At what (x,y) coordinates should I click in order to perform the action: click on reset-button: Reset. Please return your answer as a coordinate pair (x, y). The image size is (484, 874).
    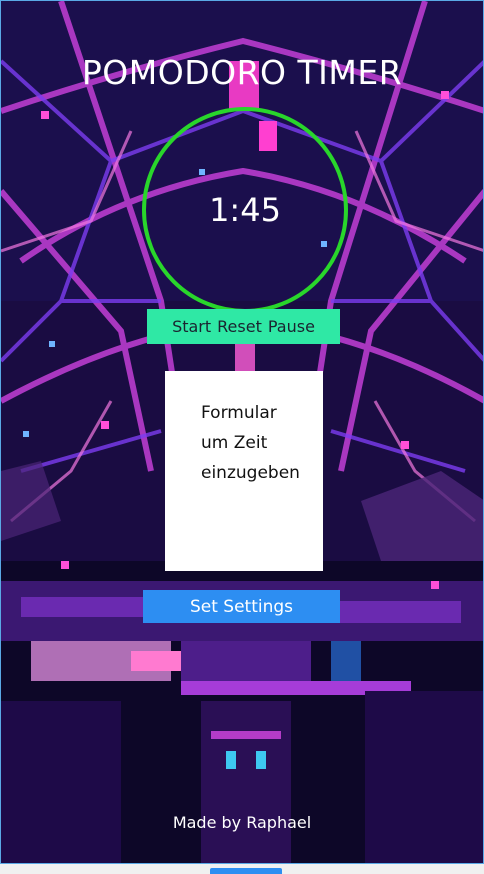
    Looking at the image, I should click on (239, 326).